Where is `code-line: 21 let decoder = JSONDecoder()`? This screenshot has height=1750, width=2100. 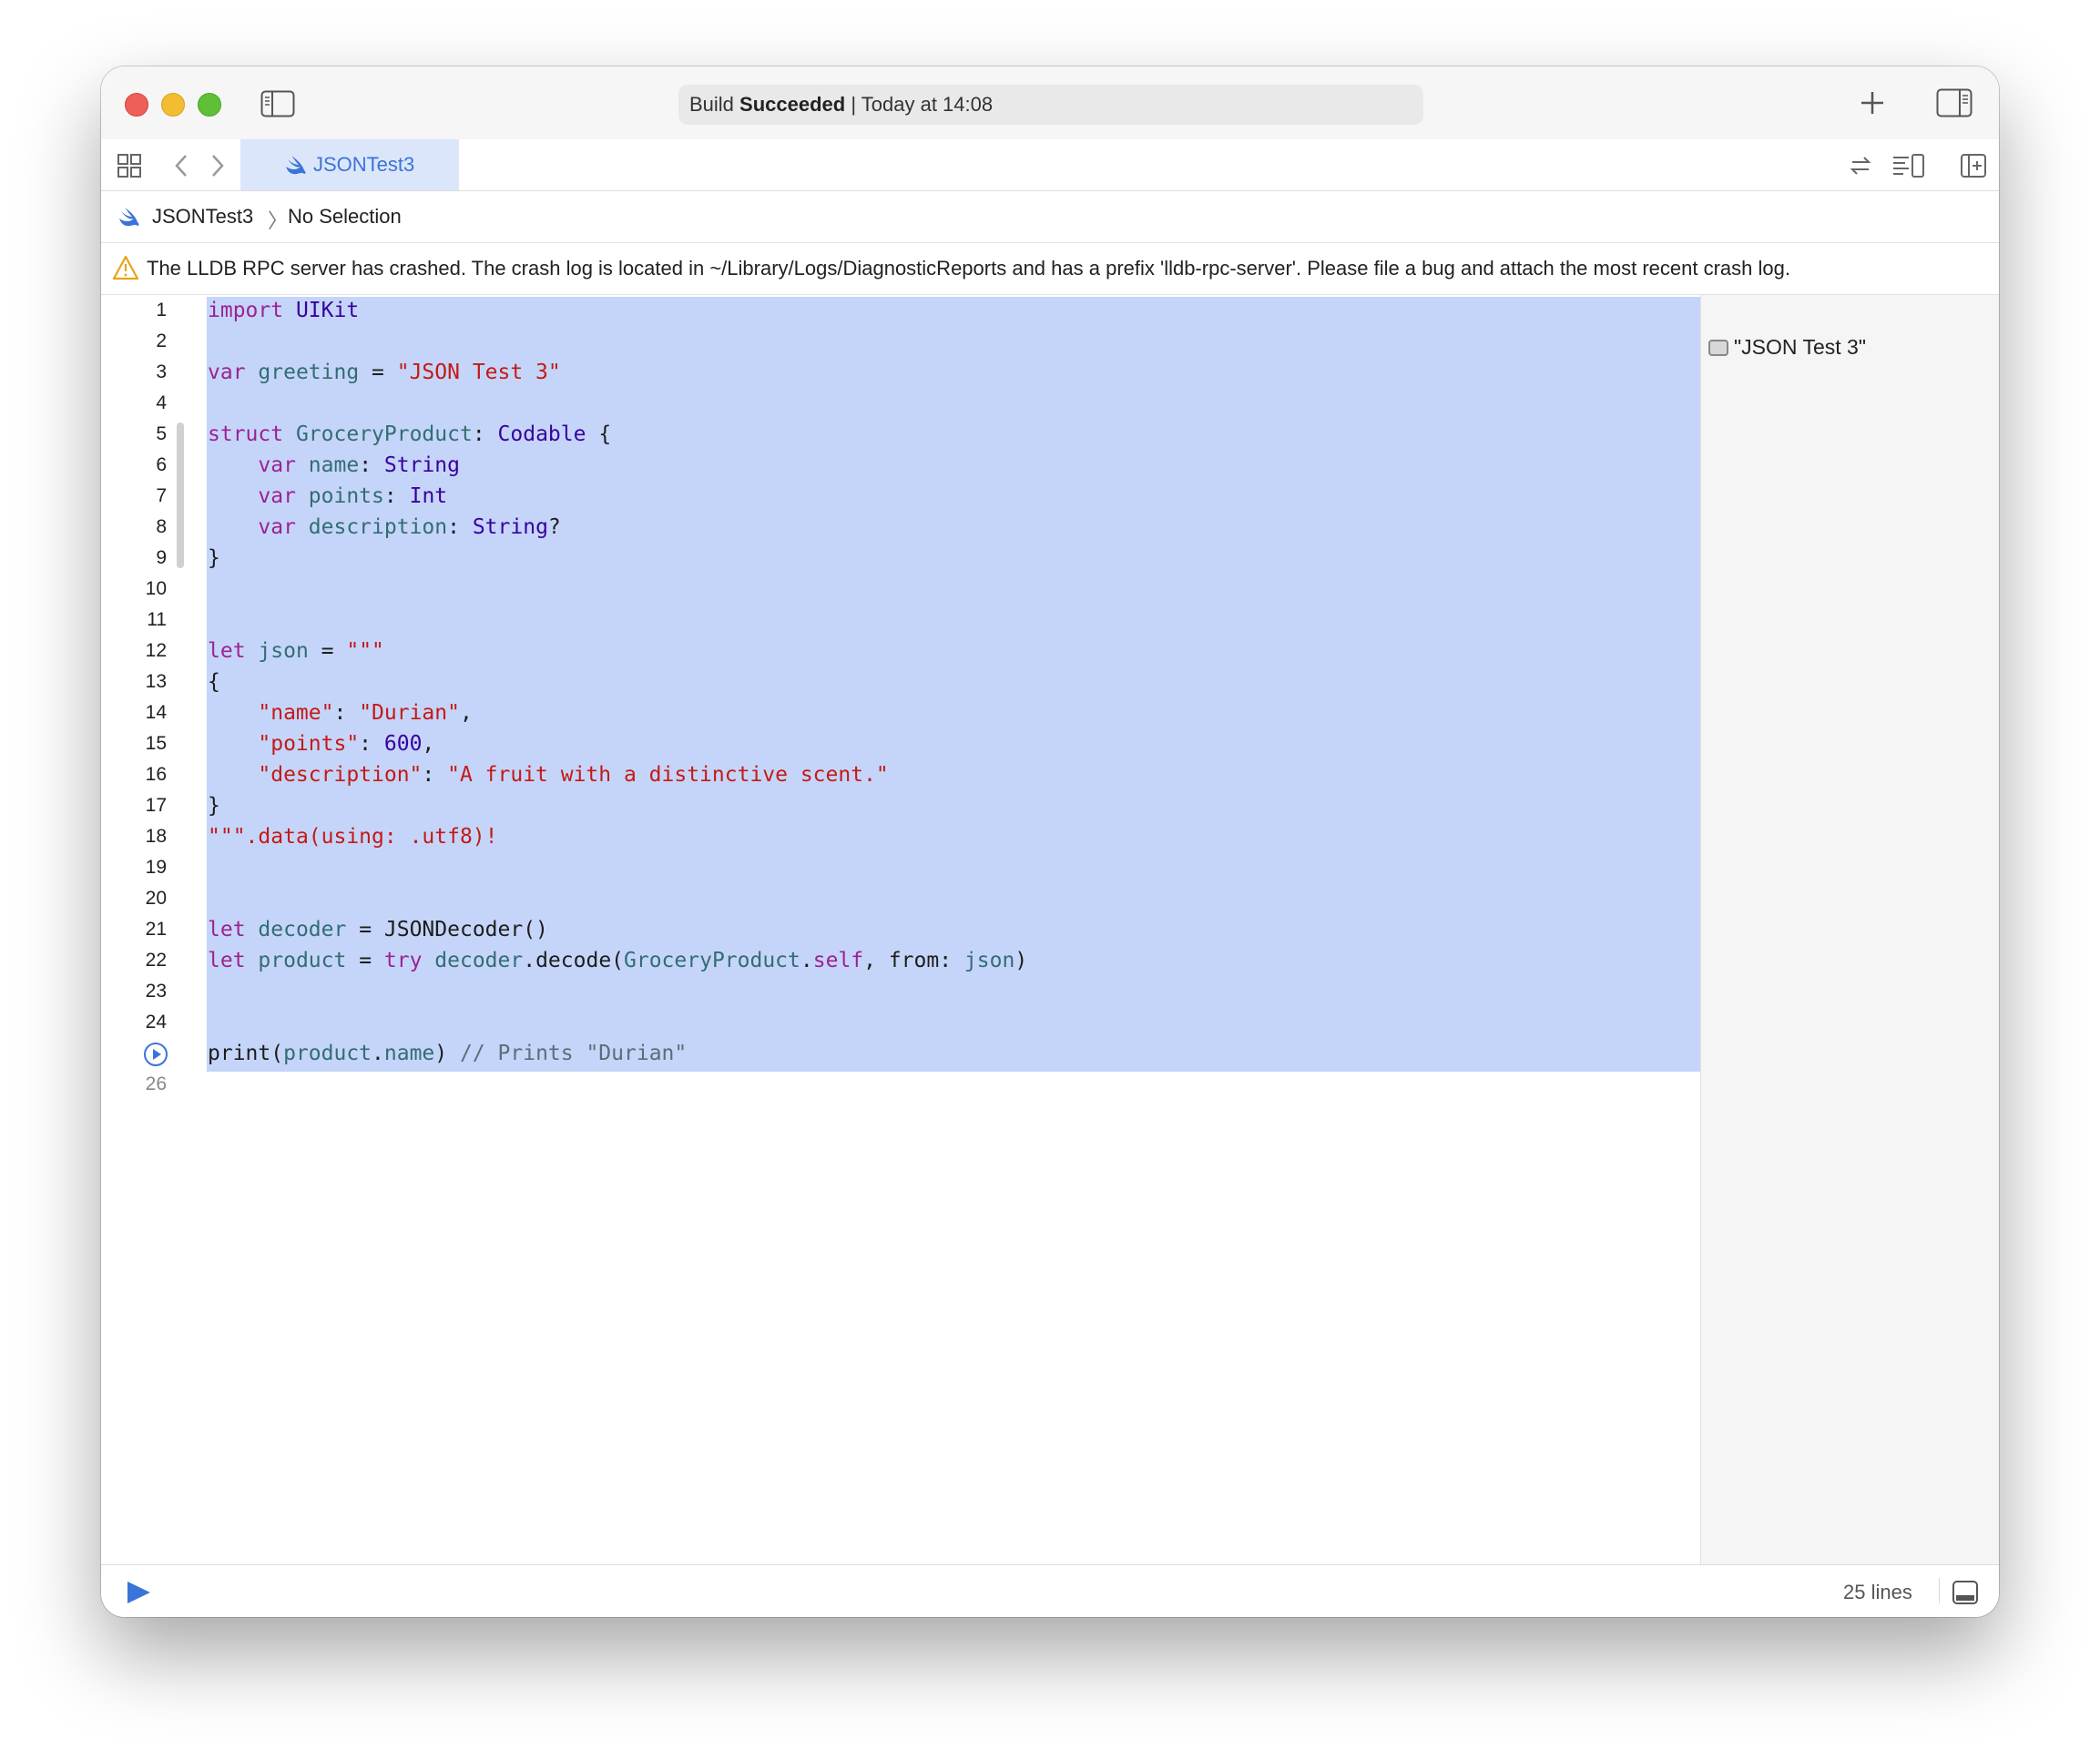
code-line: 21 let decoder = JSONDecoder() is located at coordinates (900, 929).